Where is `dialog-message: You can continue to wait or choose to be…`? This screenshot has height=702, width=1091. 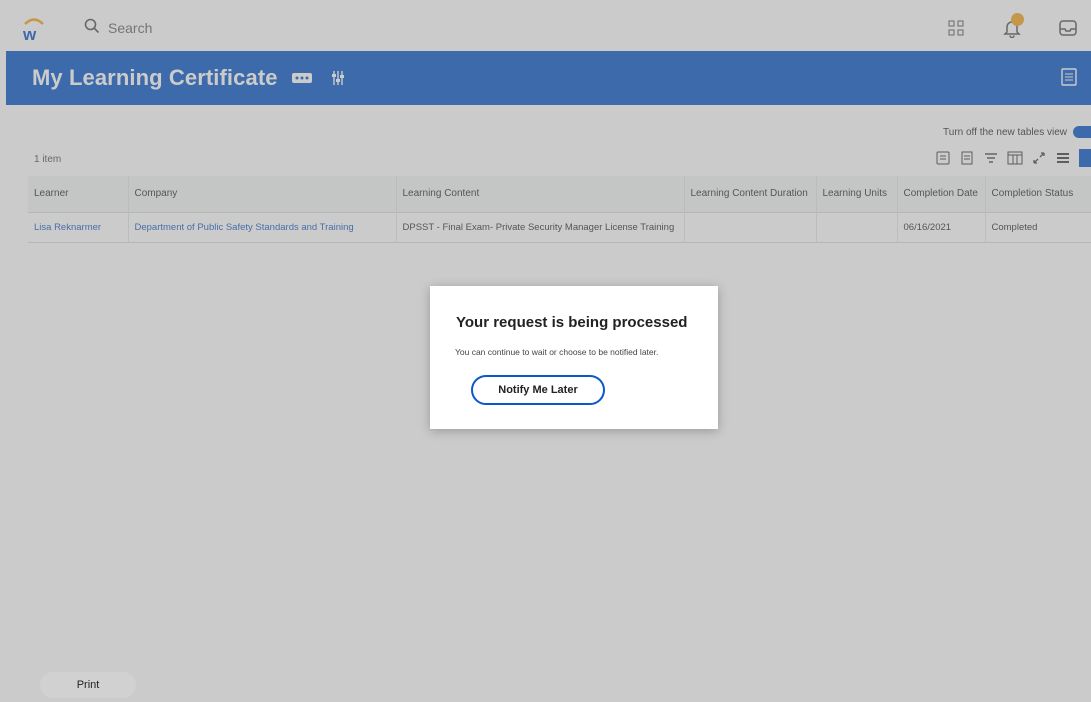 dialog-message: You can continue to wait or choose to be… is located at coordinates (557, 352).